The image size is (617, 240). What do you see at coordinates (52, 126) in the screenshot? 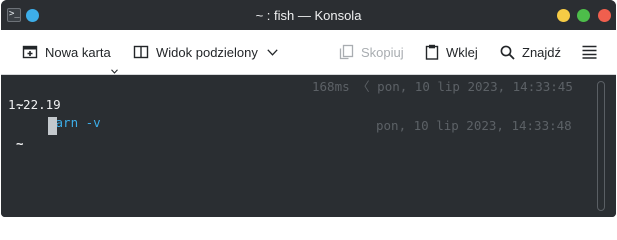
I see `text-cursor` at bounding box center [52, 126].